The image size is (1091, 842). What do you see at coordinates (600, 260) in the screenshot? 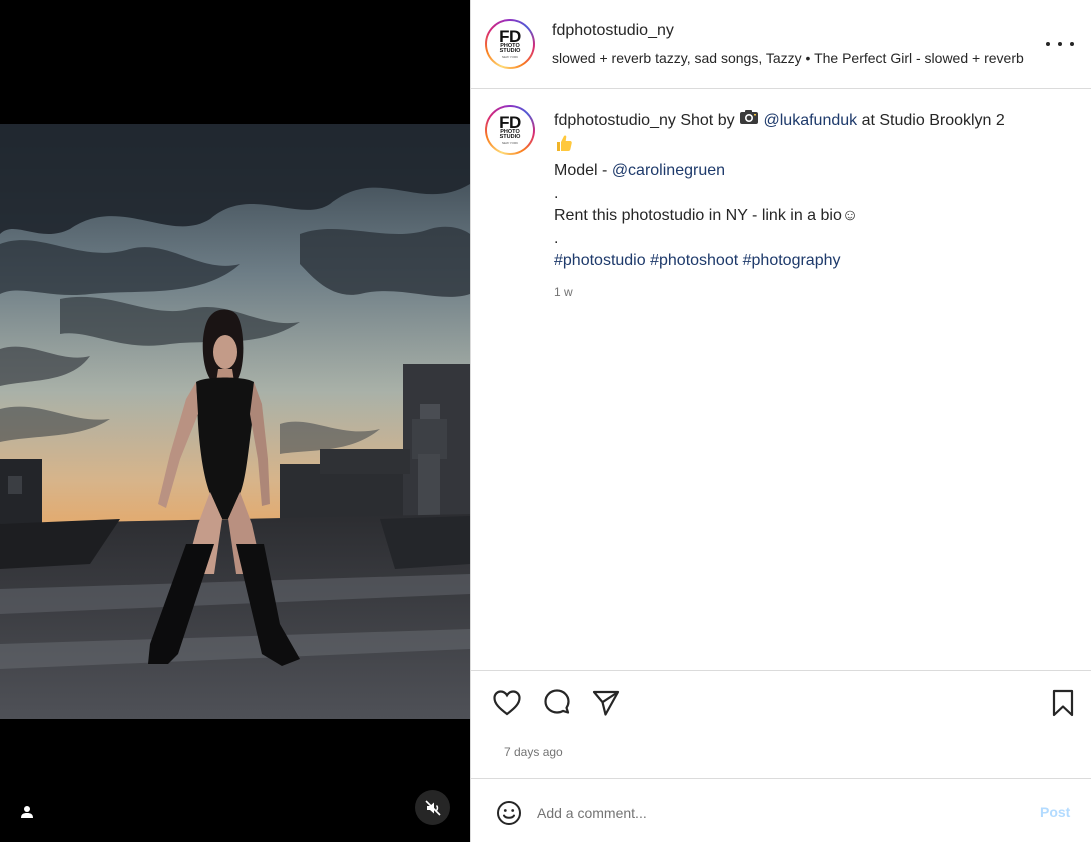
I see `hashtag-link: #photostudio` at bounding box center [600, 260].